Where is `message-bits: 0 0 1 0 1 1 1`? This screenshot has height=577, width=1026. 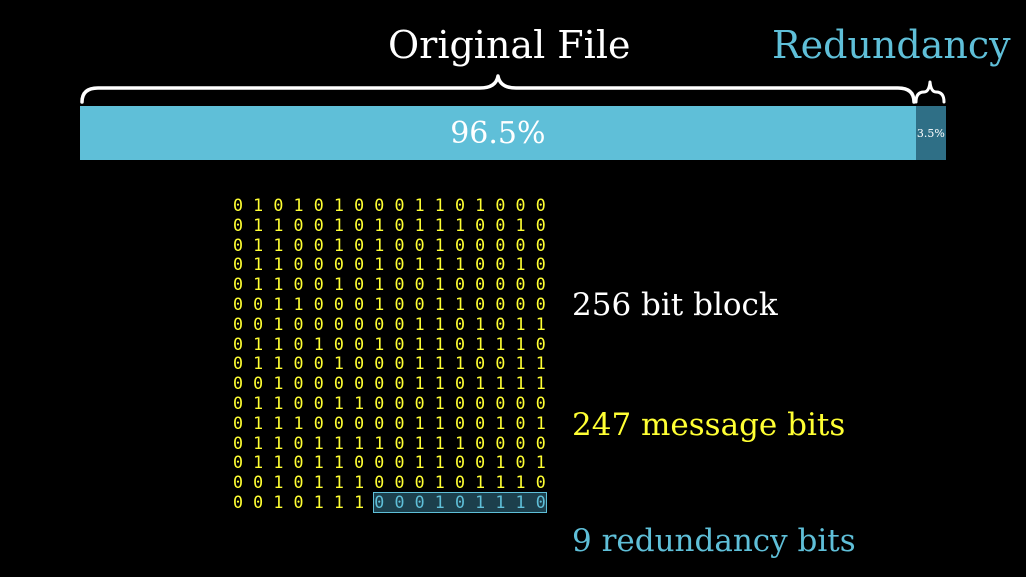 message-bits: 0 0 1 0 1 1 1 is located at coordinates (304, 502).